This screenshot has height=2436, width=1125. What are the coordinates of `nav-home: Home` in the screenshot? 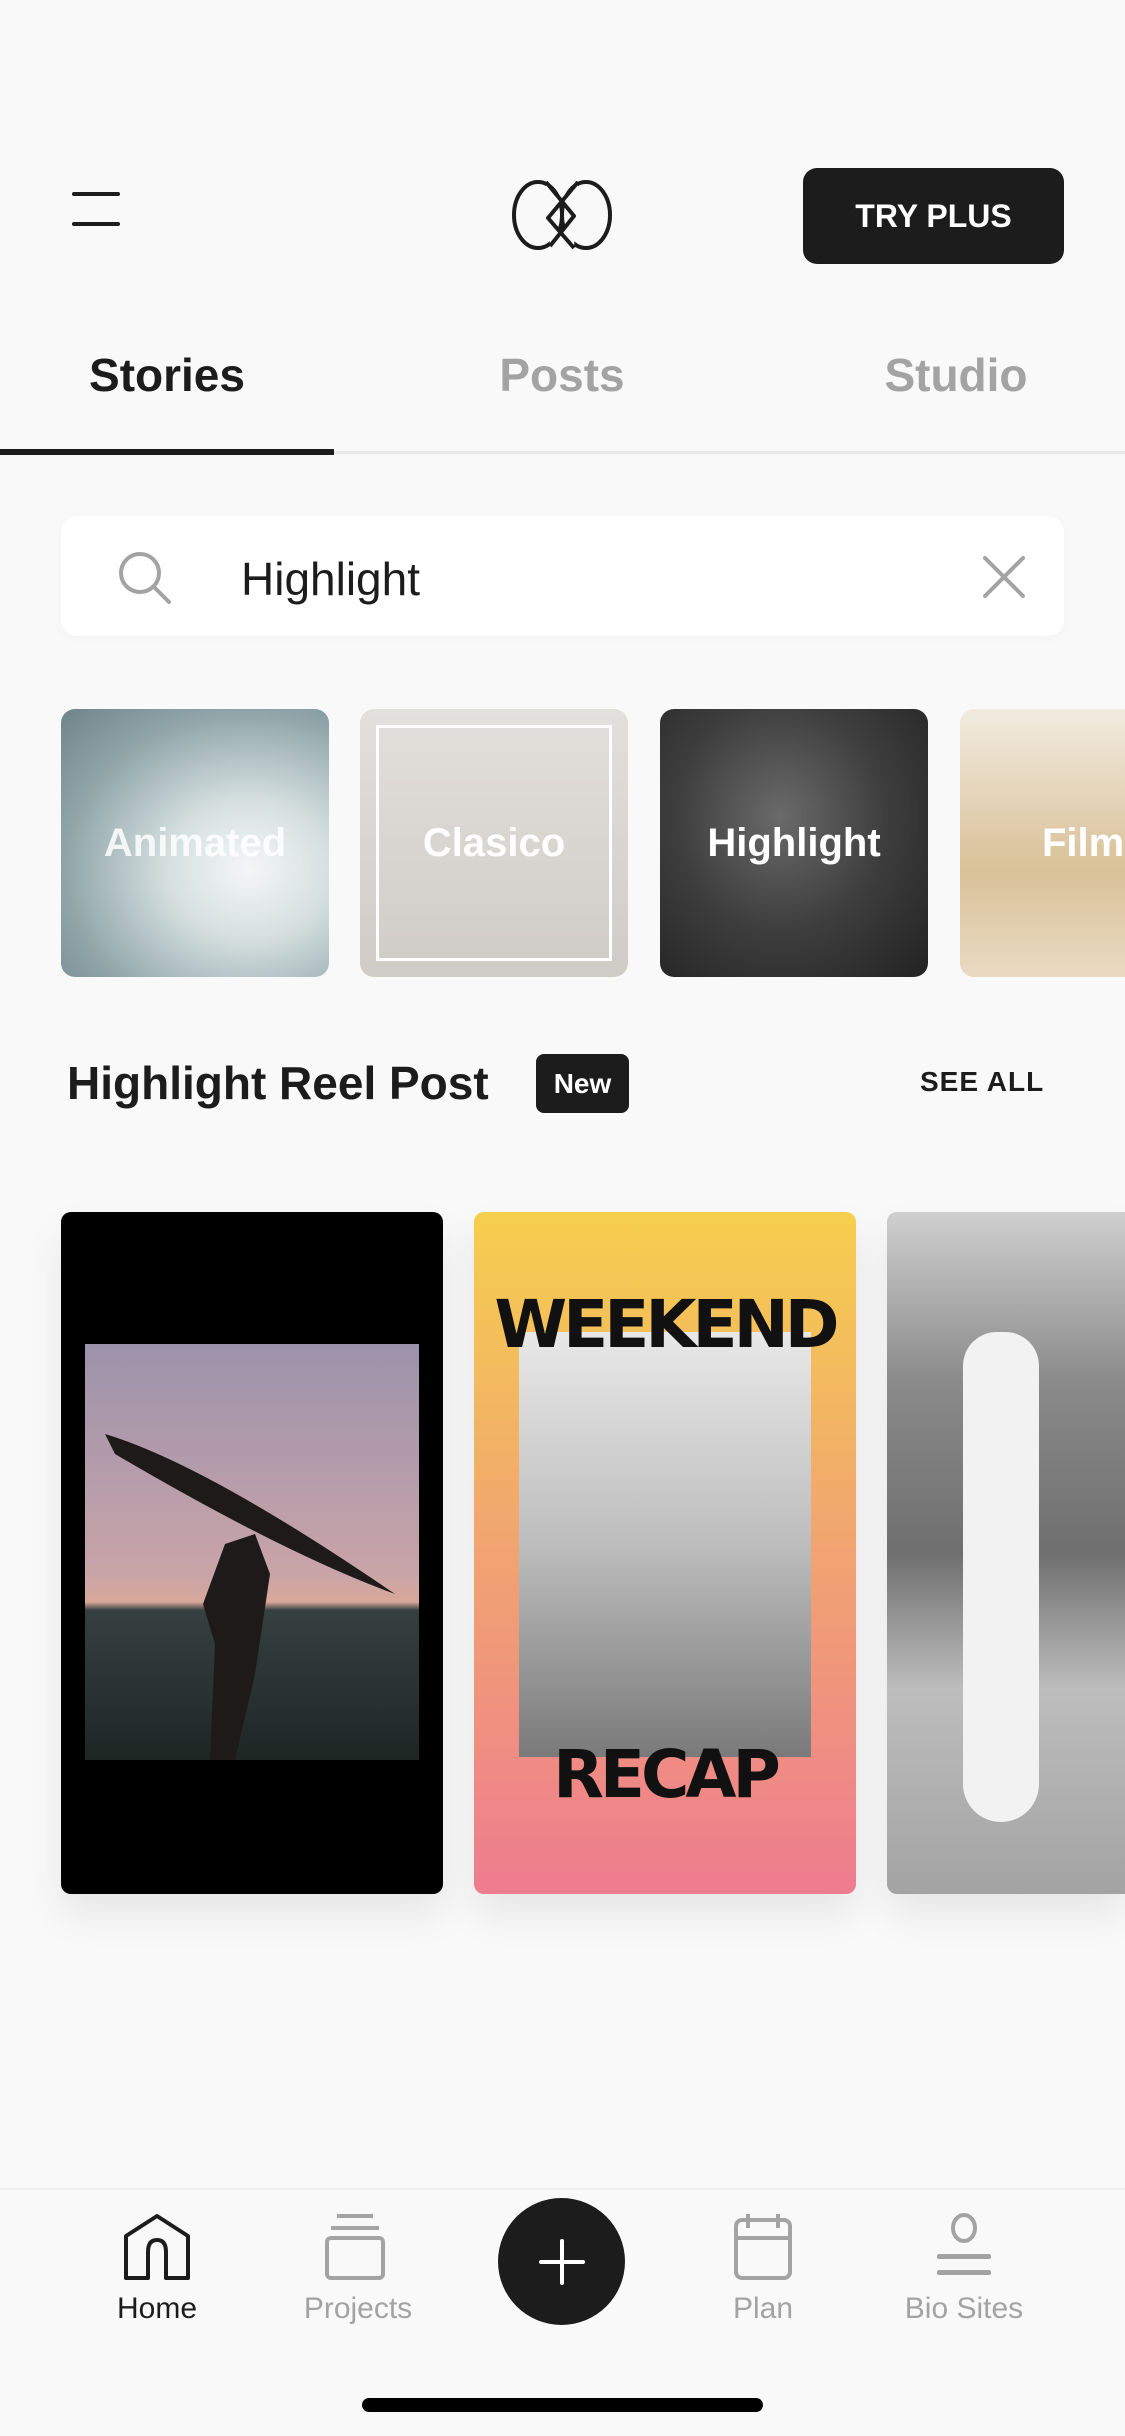 It's located at (157, 2263).